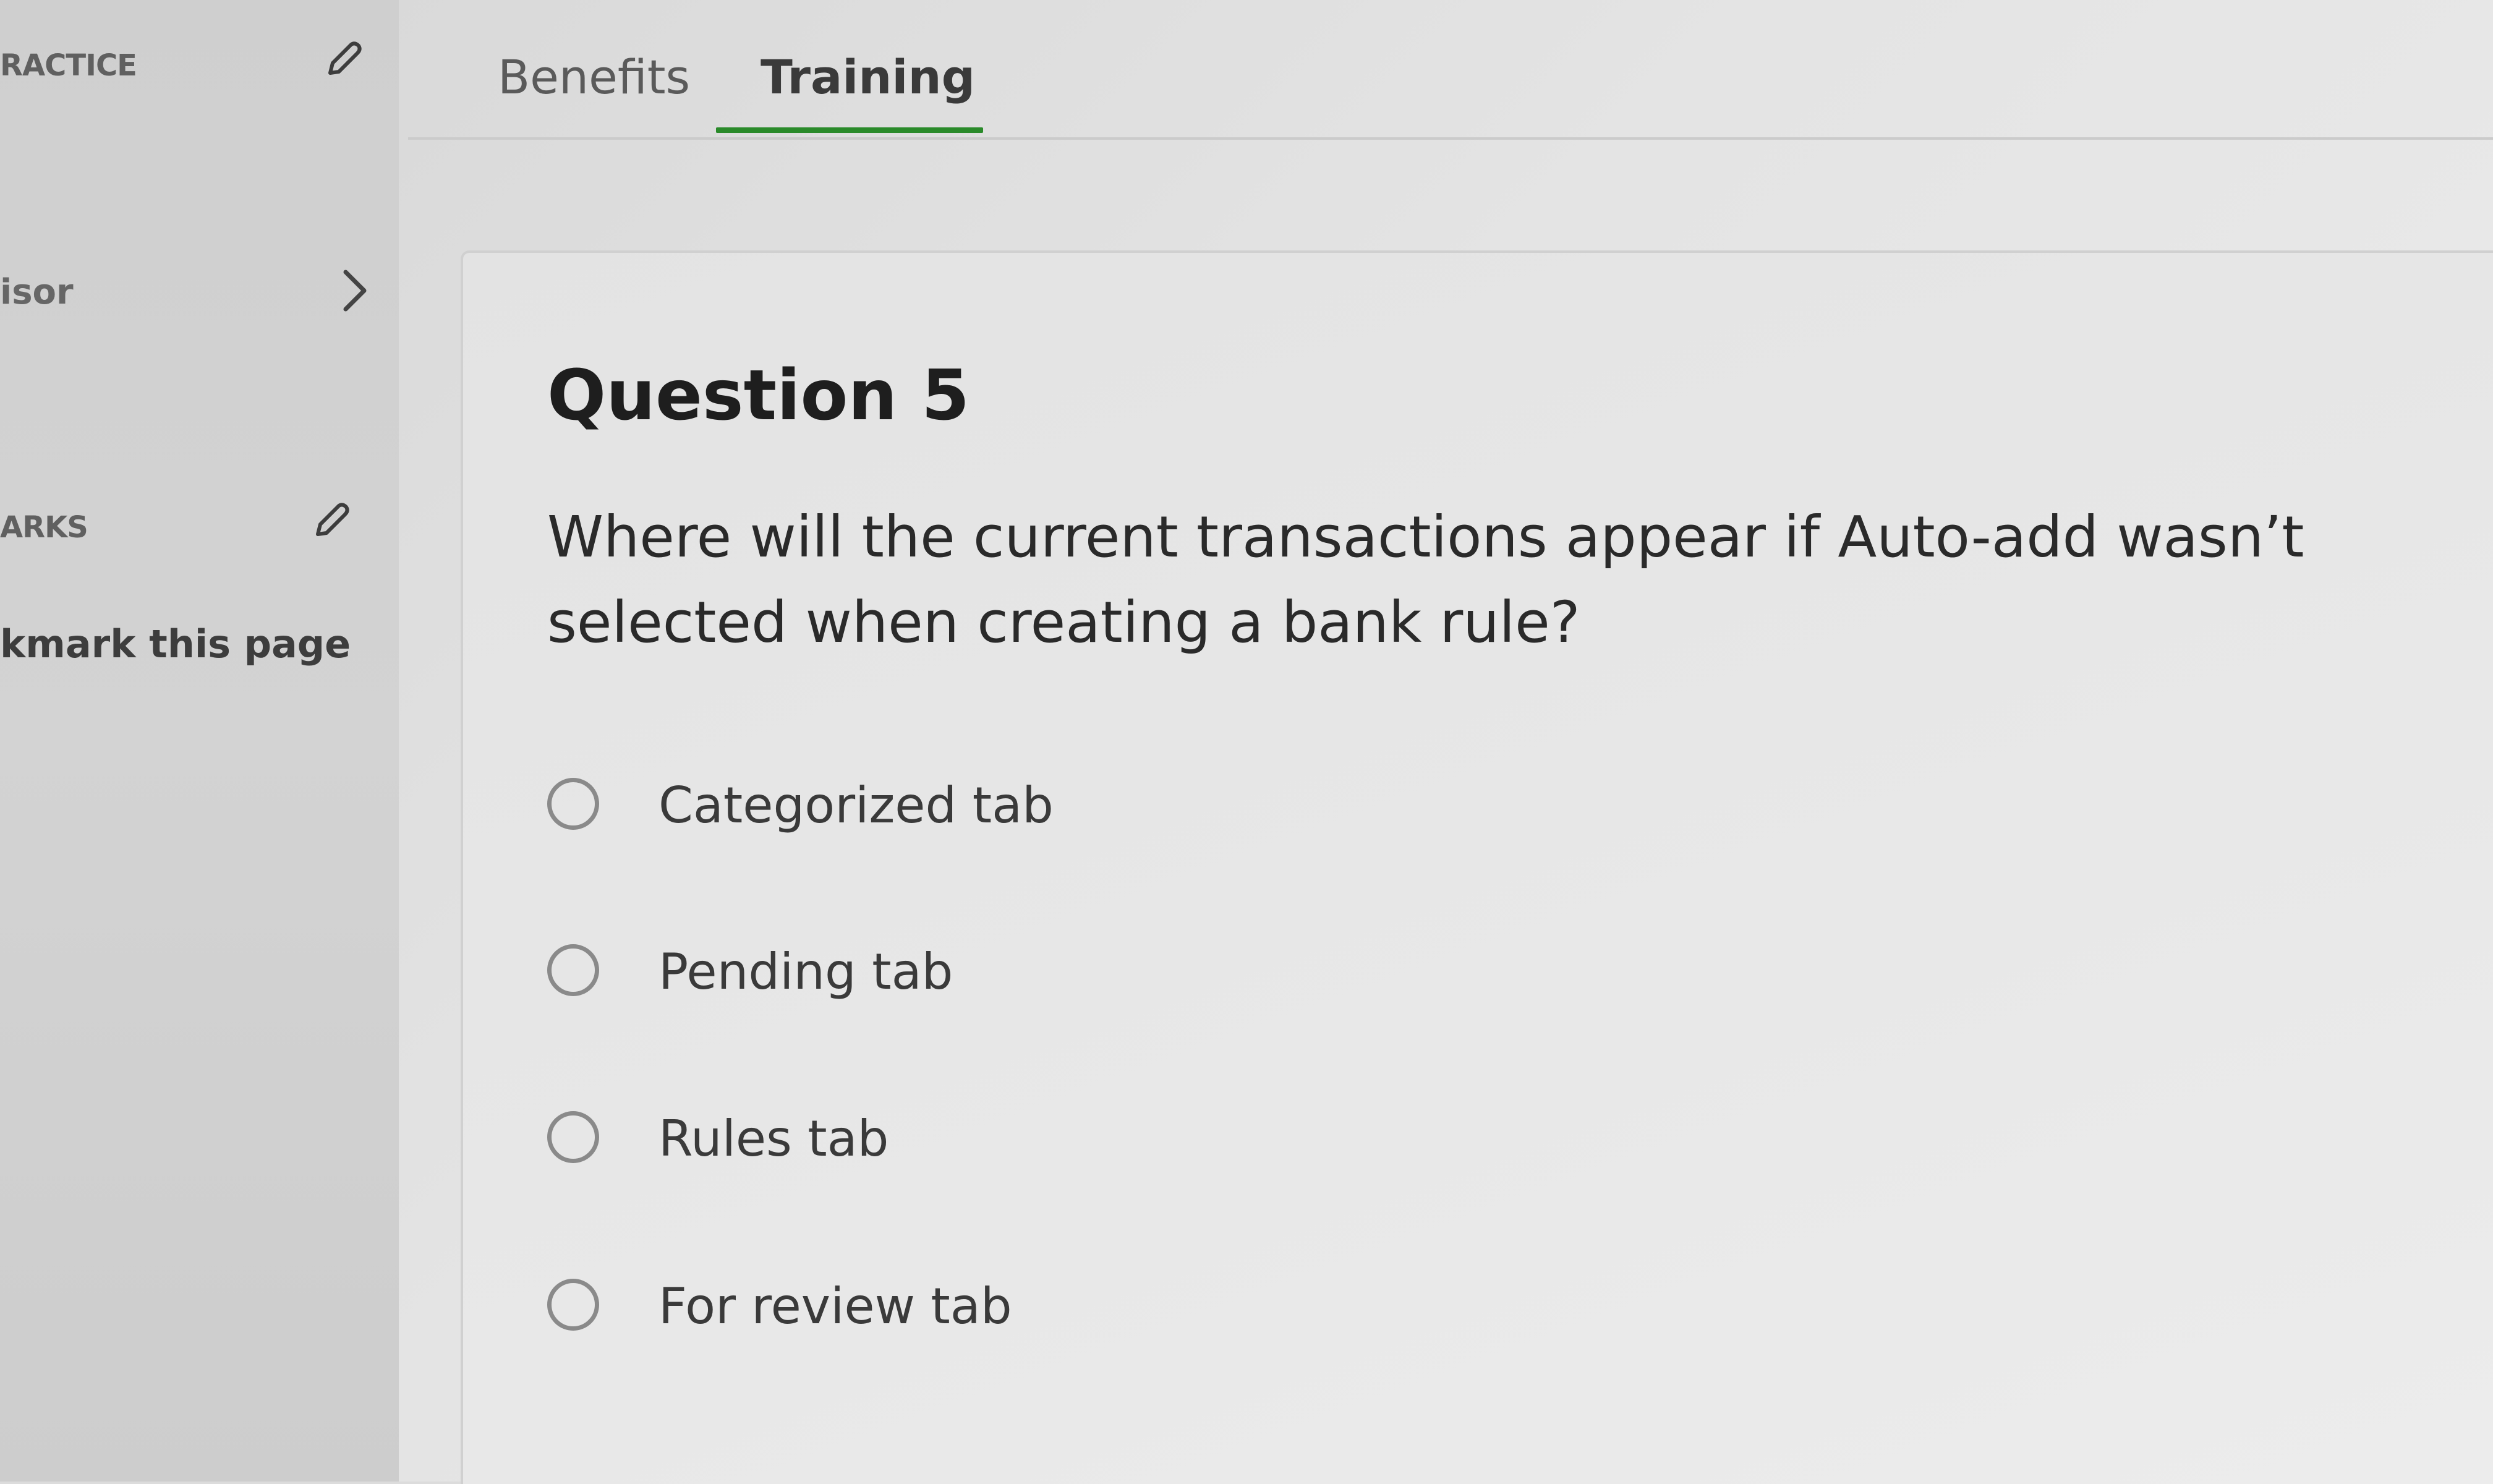 Image resolution: width=2493 pixels, height=1484 pixels. What do you see at coordinates (980, 978) in the screenshot?
I see `answer-option: Pending tab` at bounding box center [980, 978].